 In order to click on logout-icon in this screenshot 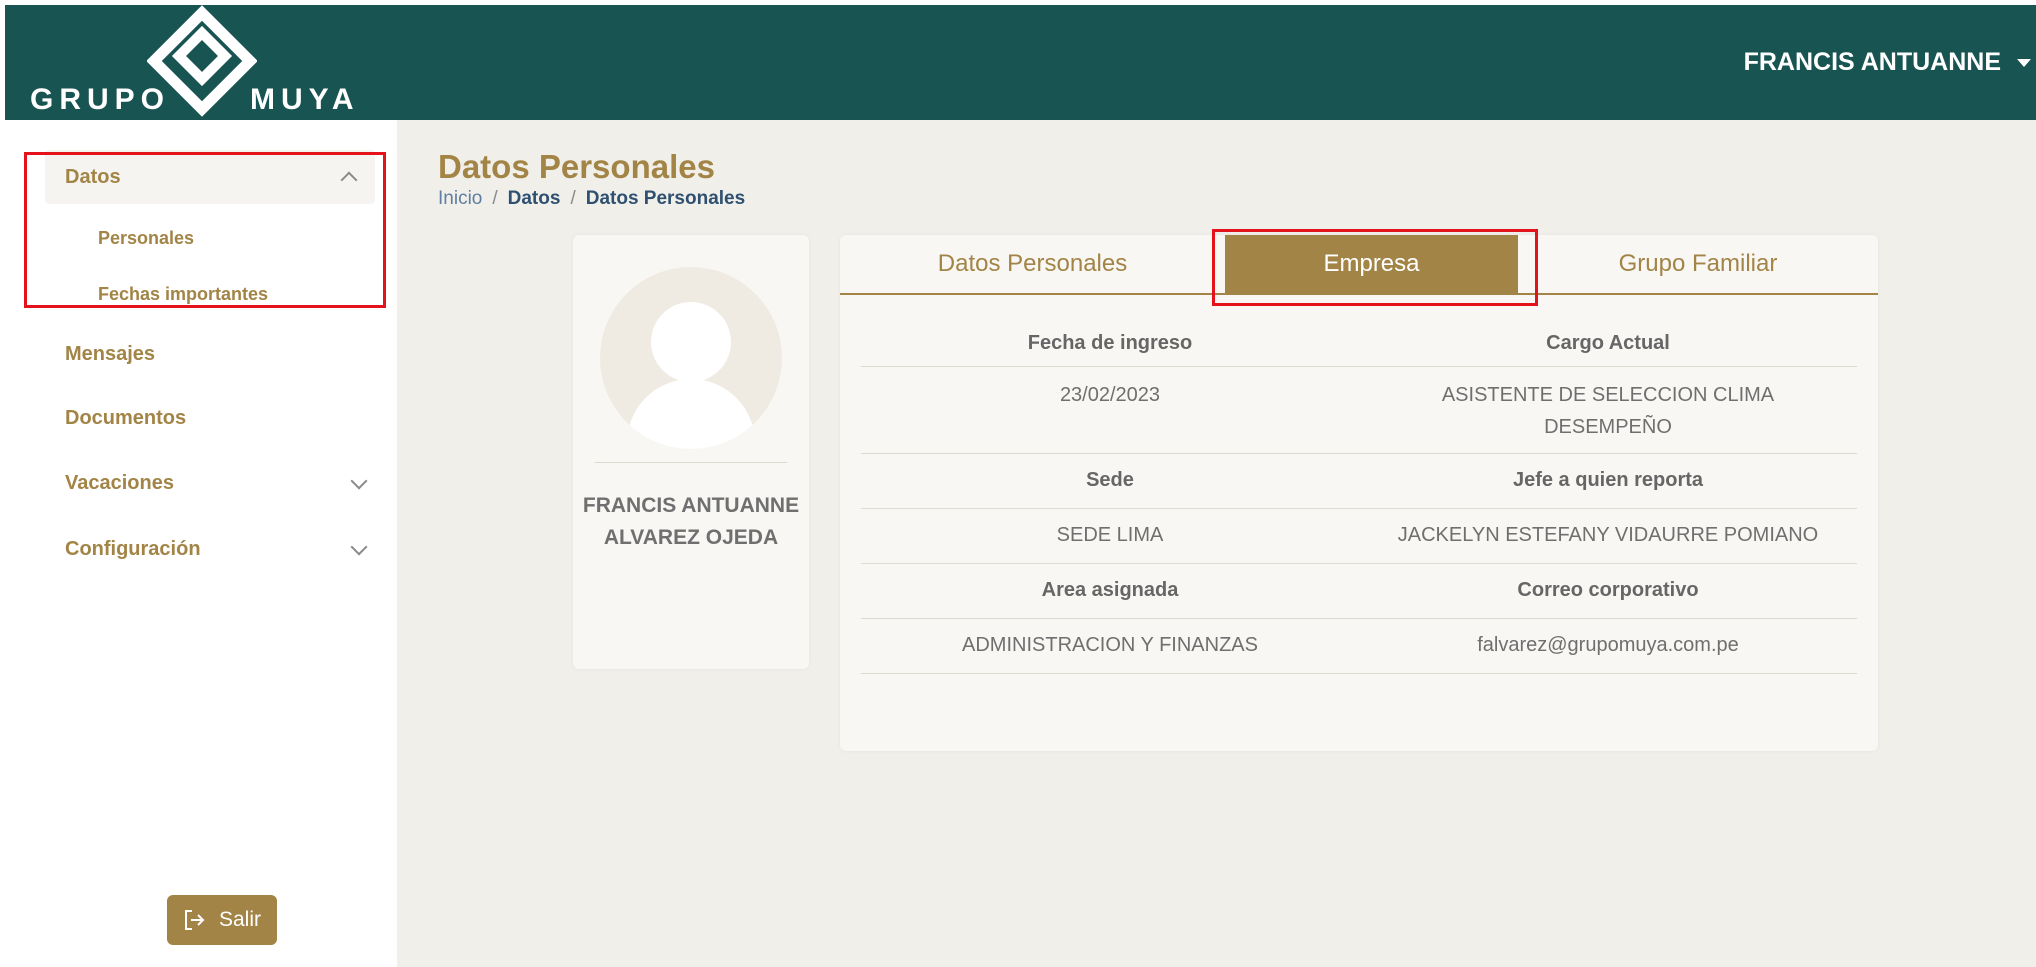, I will do `click(194, 920)`.